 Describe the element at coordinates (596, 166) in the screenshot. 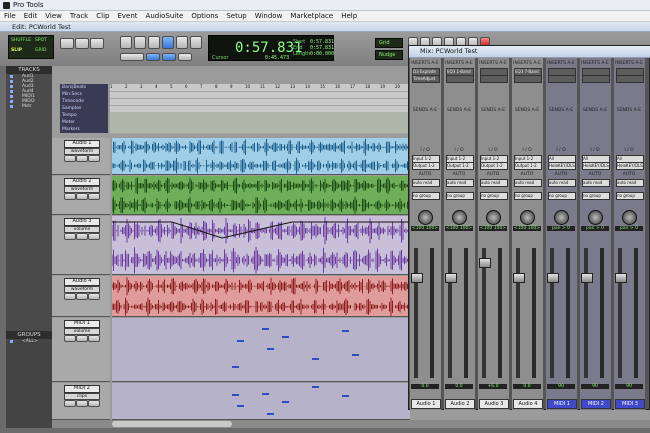

I see `output-selector: HoloKEY/DLS` at that location.